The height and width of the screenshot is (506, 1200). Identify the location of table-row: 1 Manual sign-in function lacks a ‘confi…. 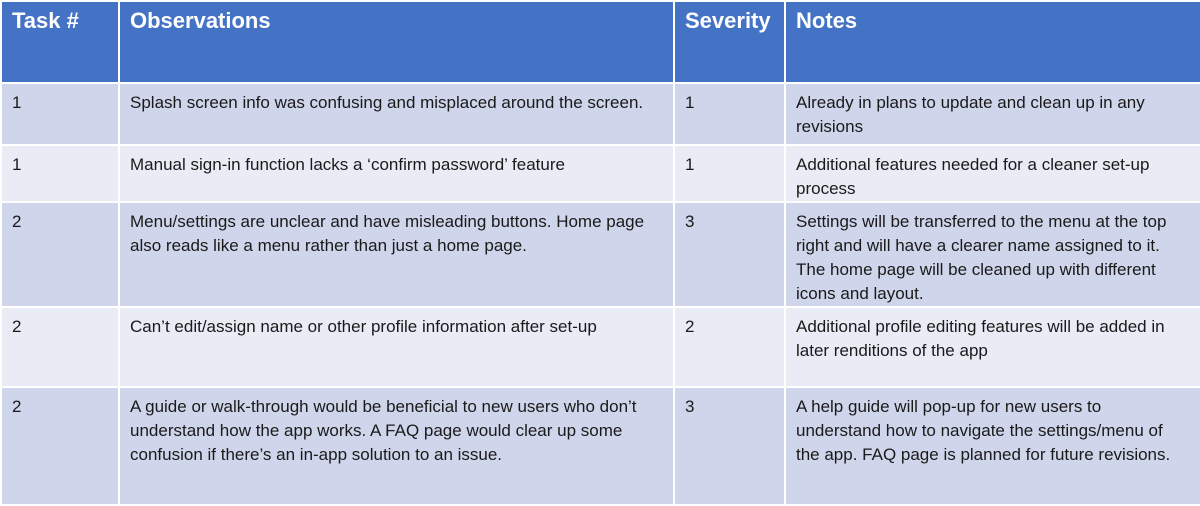
(600, 173).